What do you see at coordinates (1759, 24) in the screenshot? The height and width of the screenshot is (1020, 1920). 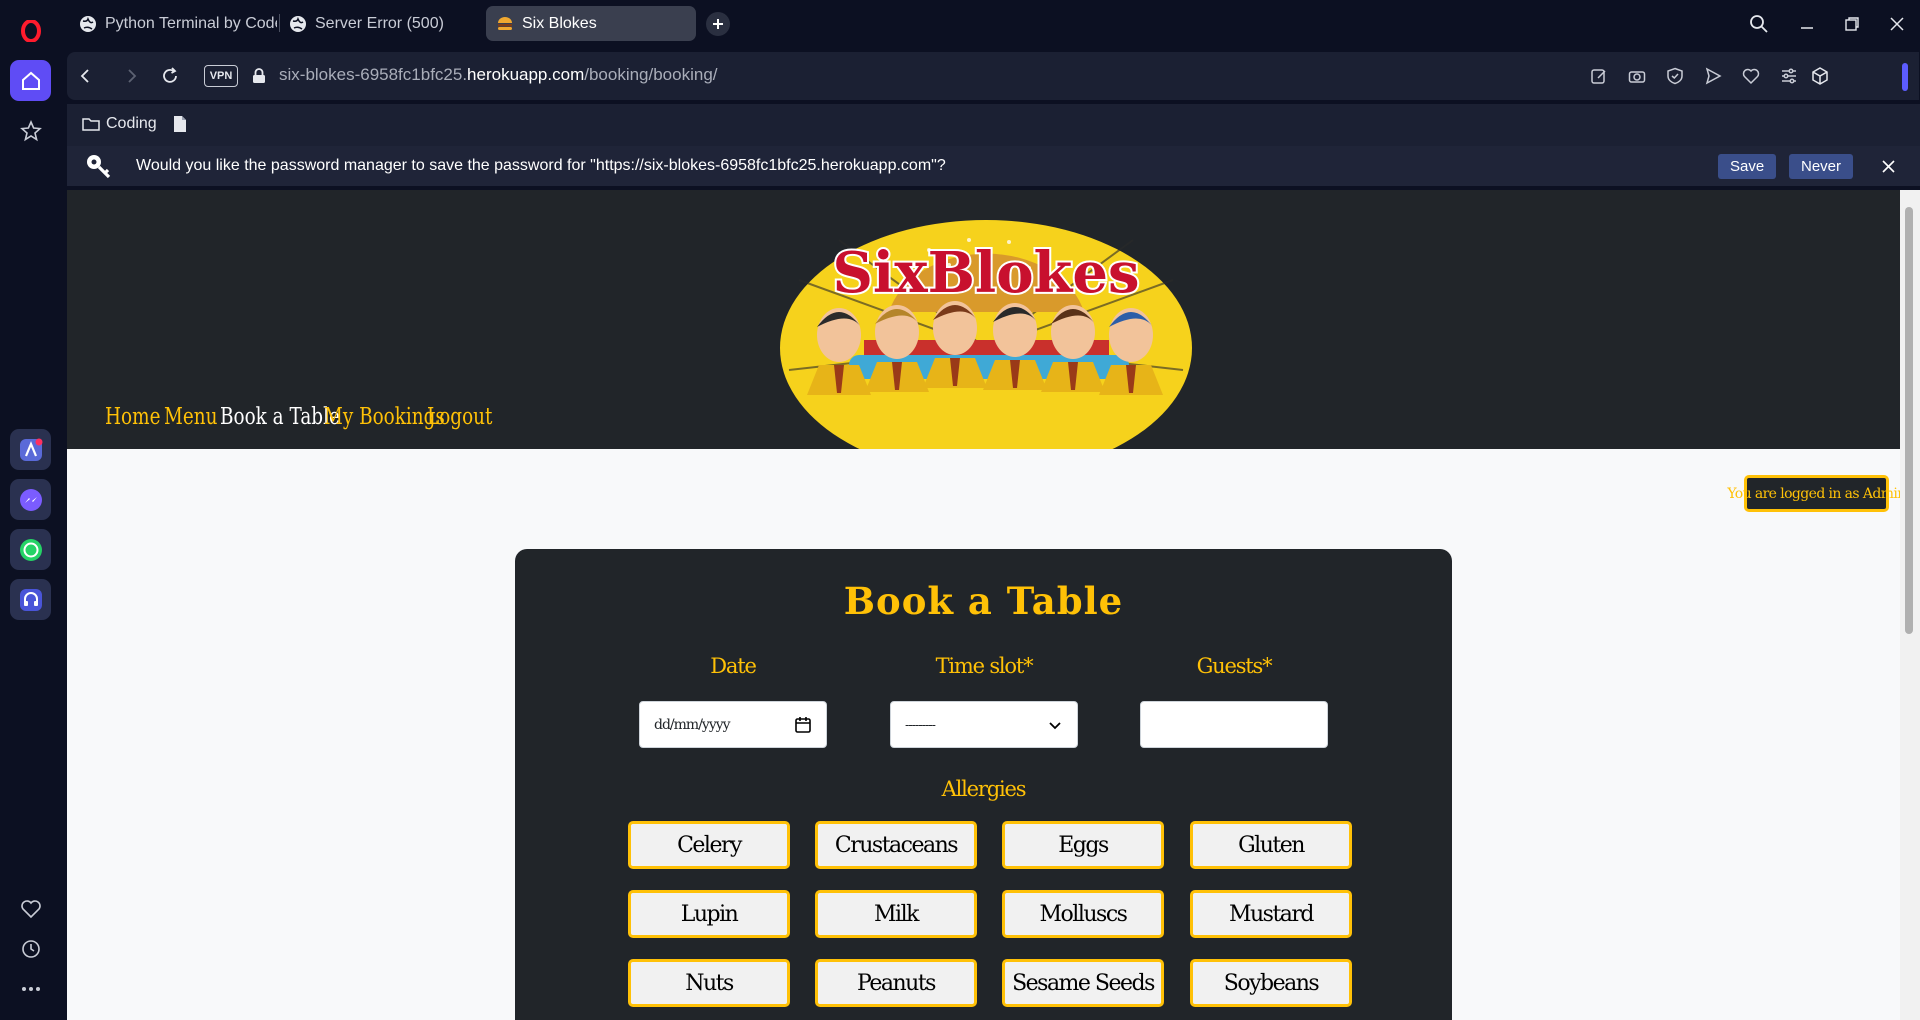 I see `tab-search-icon` at bounding box center [1759, 24].